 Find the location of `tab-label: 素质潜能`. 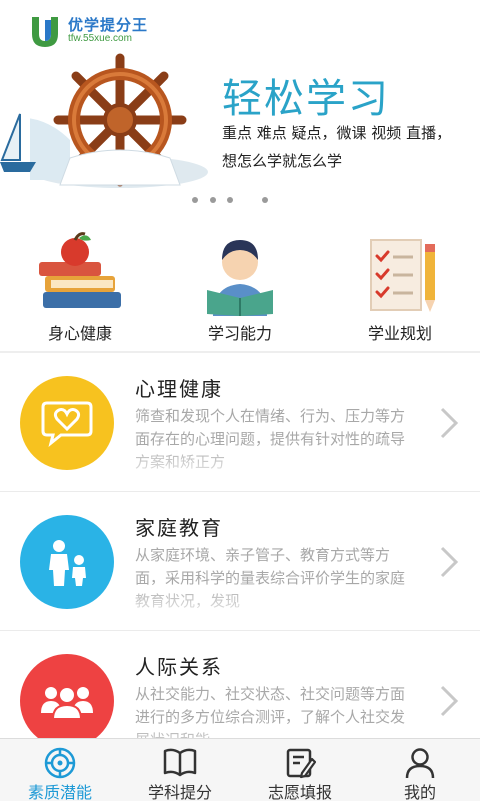

tab-label: 素质潜能 is located at coordinates (59, 792).